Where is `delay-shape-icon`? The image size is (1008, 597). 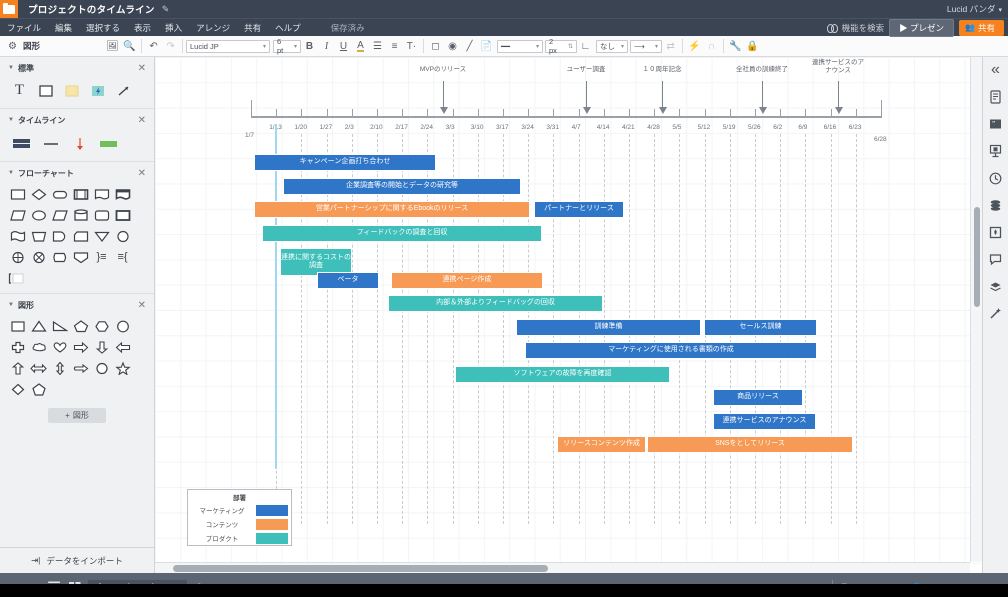 delay-shape-icon is located at coordinates (59, 235).